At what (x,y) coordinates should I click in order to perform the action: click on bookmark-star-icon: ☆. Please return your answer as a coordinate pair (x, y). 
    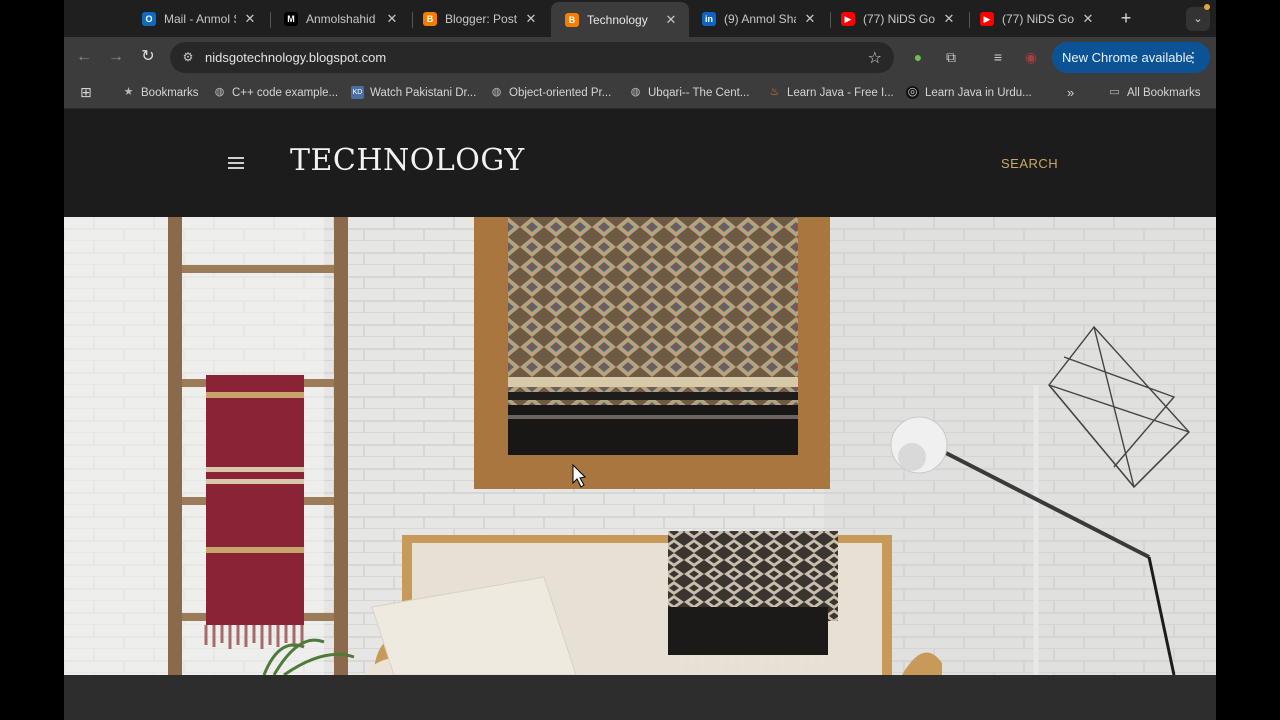
    Looking at the image, I should click on (875, 58).